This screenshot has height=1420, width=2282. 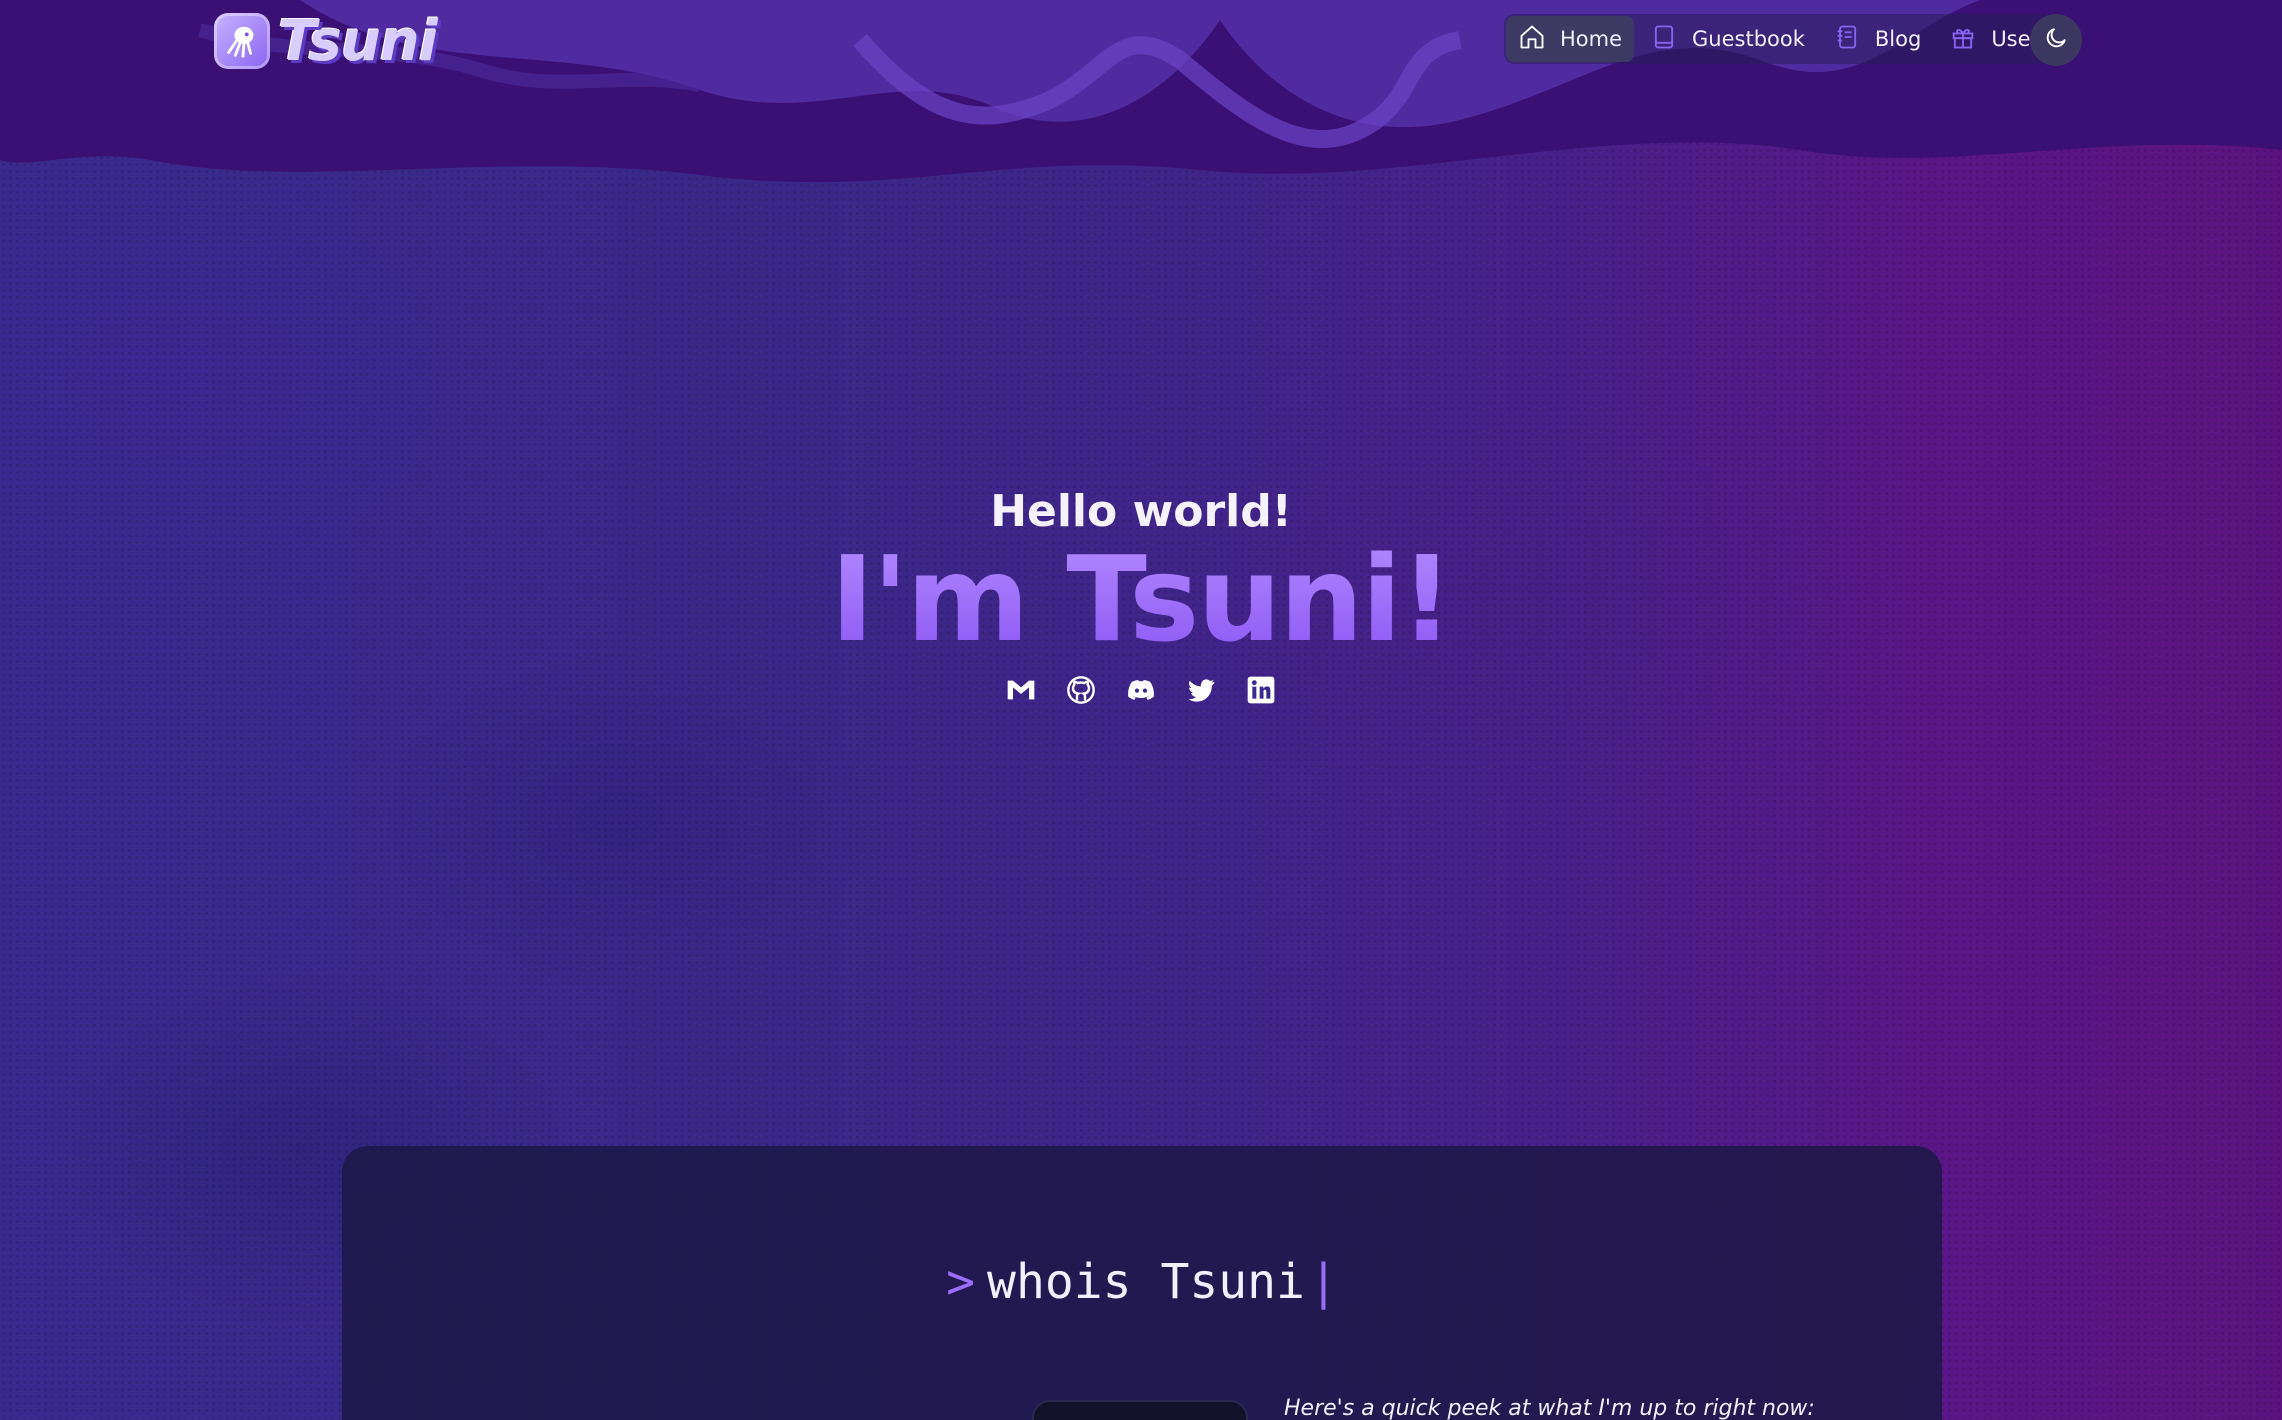 I want to click on nav-label-blog: Blog, so click(x=1898, y=39).